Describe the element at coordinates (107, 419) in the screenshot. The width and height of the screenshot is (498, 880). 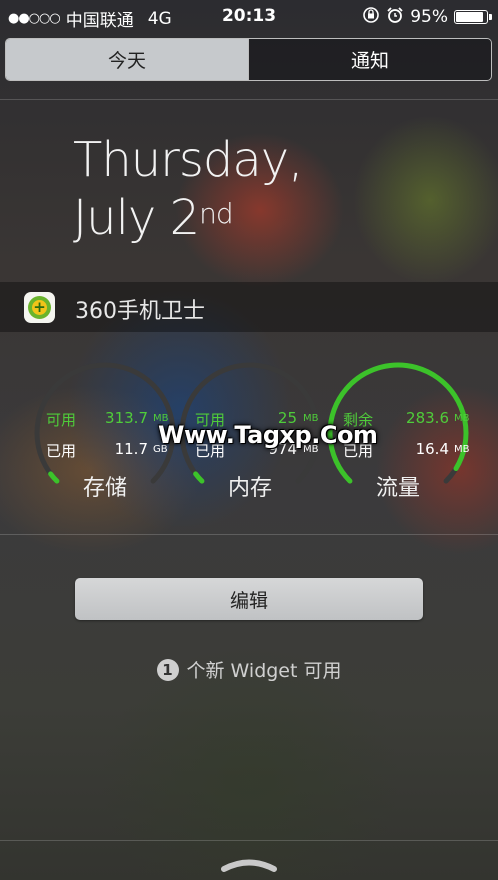
I see `gauge-row-available: 可用 313.7 MB` at that location.